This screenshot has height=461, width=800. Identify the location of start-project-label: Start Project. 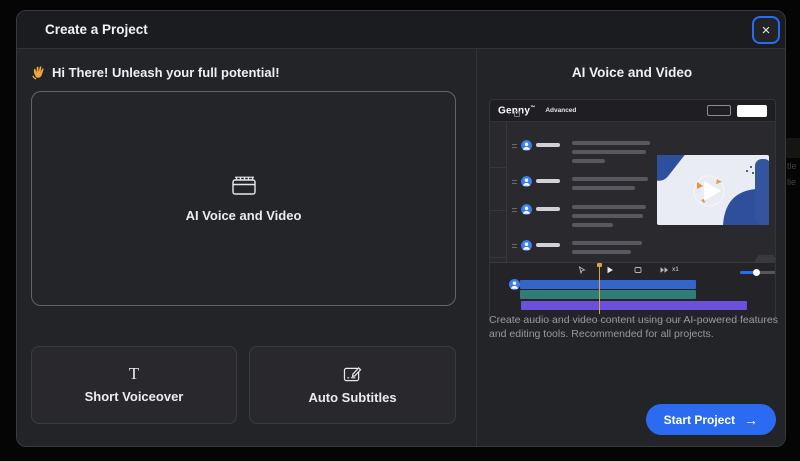
(699, 419).